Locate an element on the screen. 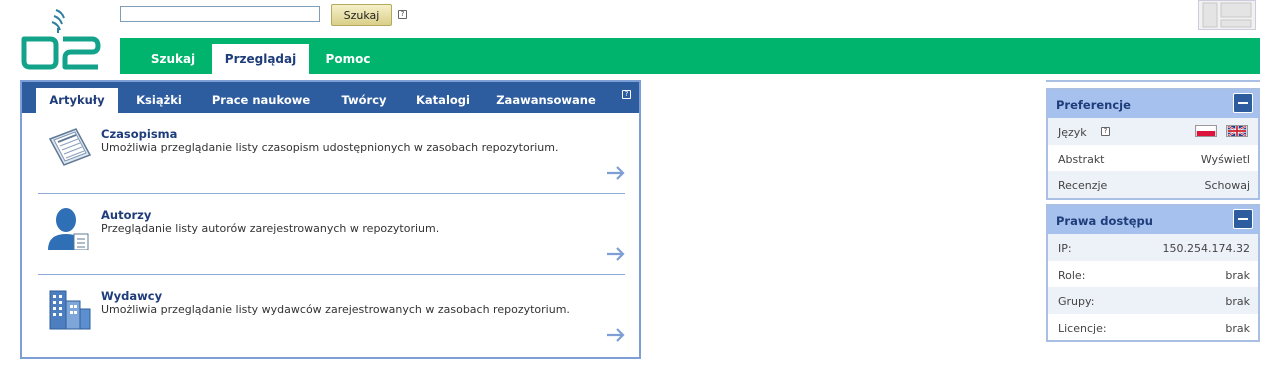  nav-tab-search: Szukaj is located at coordinates (173, 59).